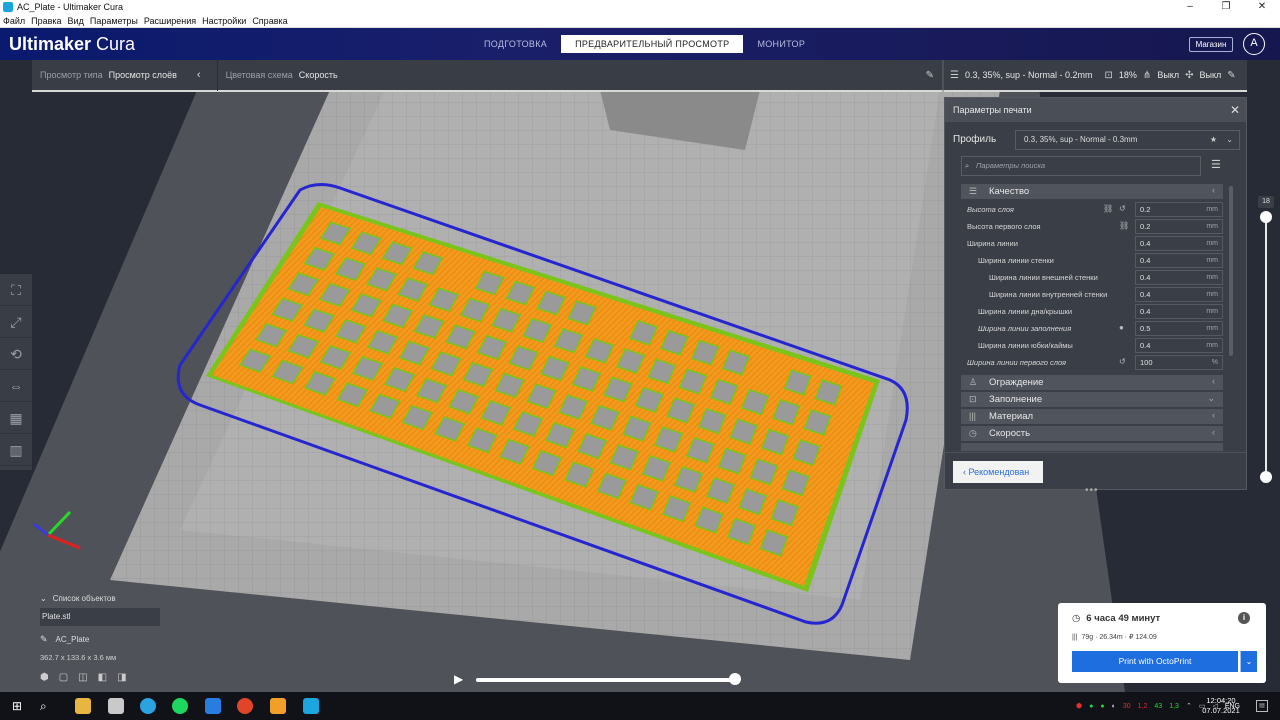 The width and height of the screenshot is (1280, 720). Describe the element at coordinates (1248, 661) in the screenshot. I see `chevron-down-icon: ⌄` at that location.